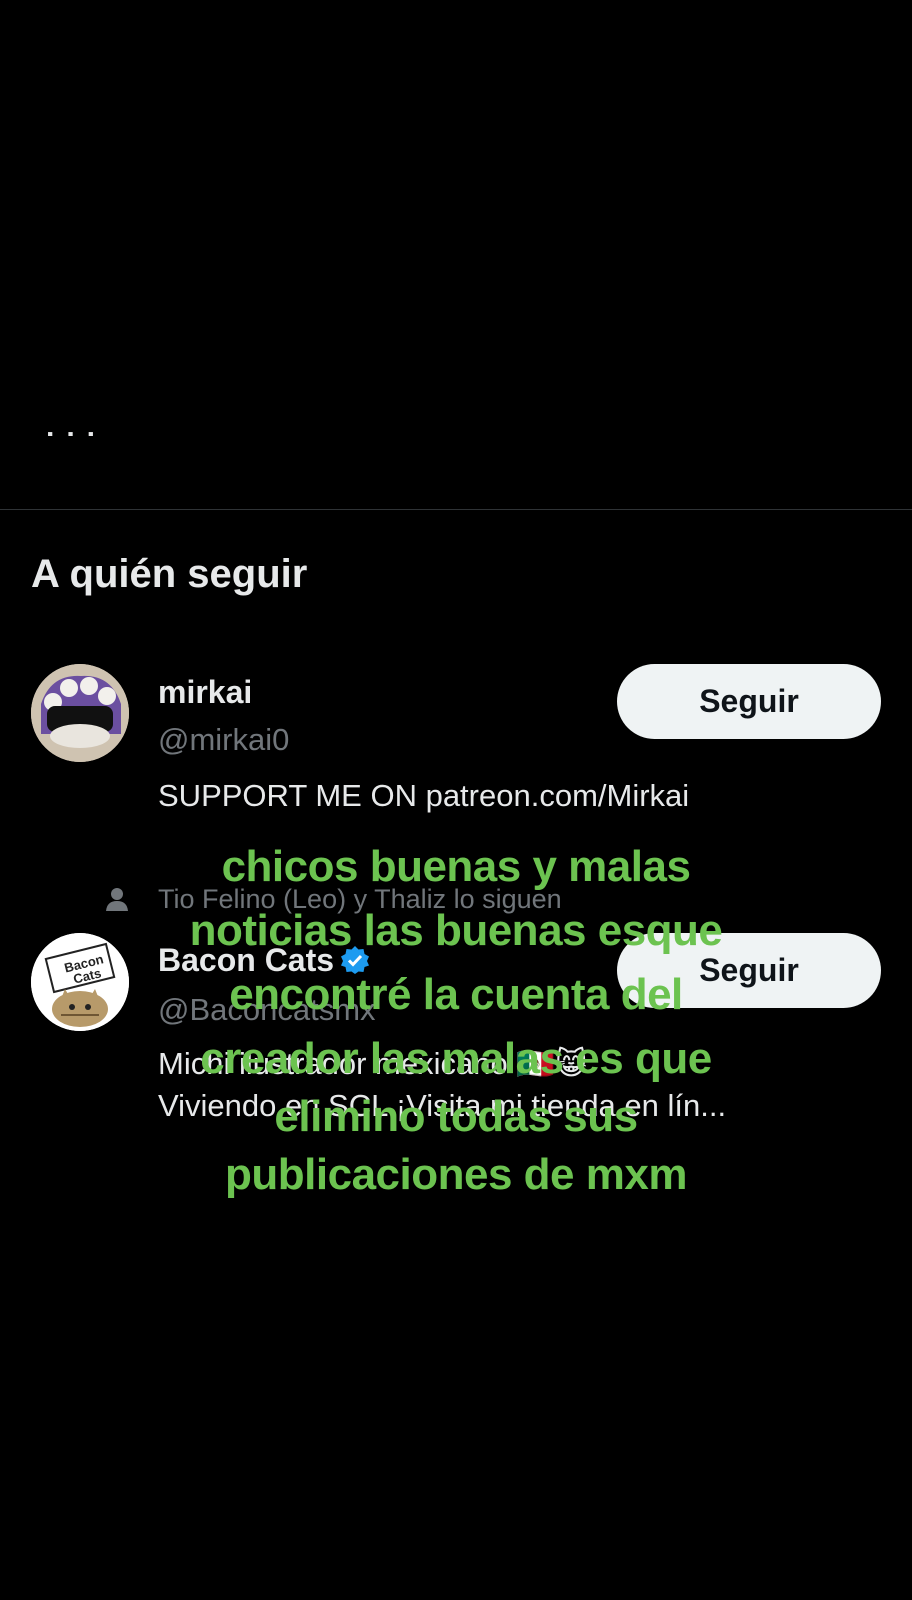  I want to click on caption-line: encontré la cuenta del, so click(456, 994).